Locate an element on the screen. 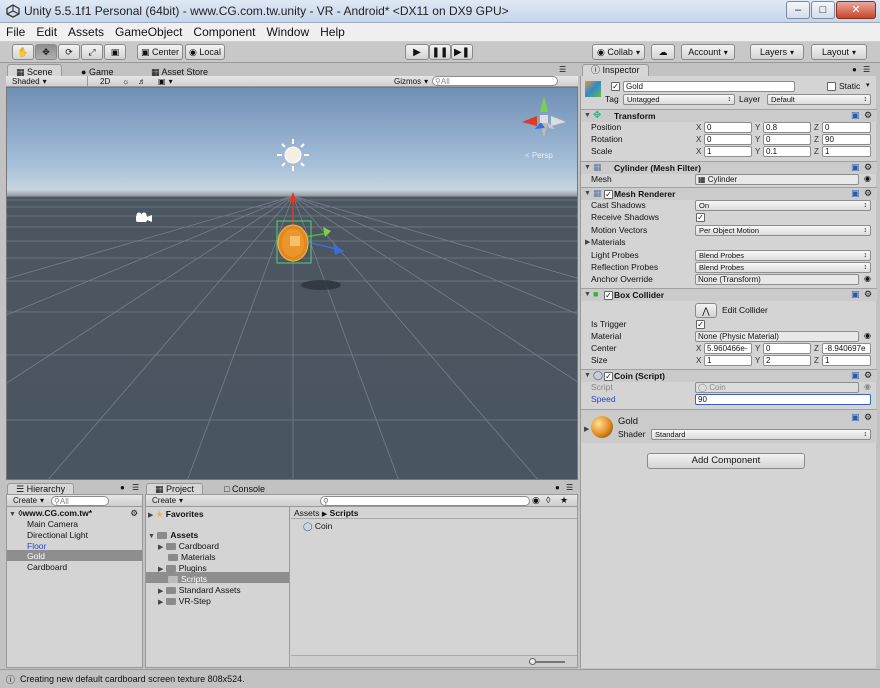 The height and width of the screenshot is (688, 880). receive-shadows-checkbox: ✓ is located at coordinates (700, 217).